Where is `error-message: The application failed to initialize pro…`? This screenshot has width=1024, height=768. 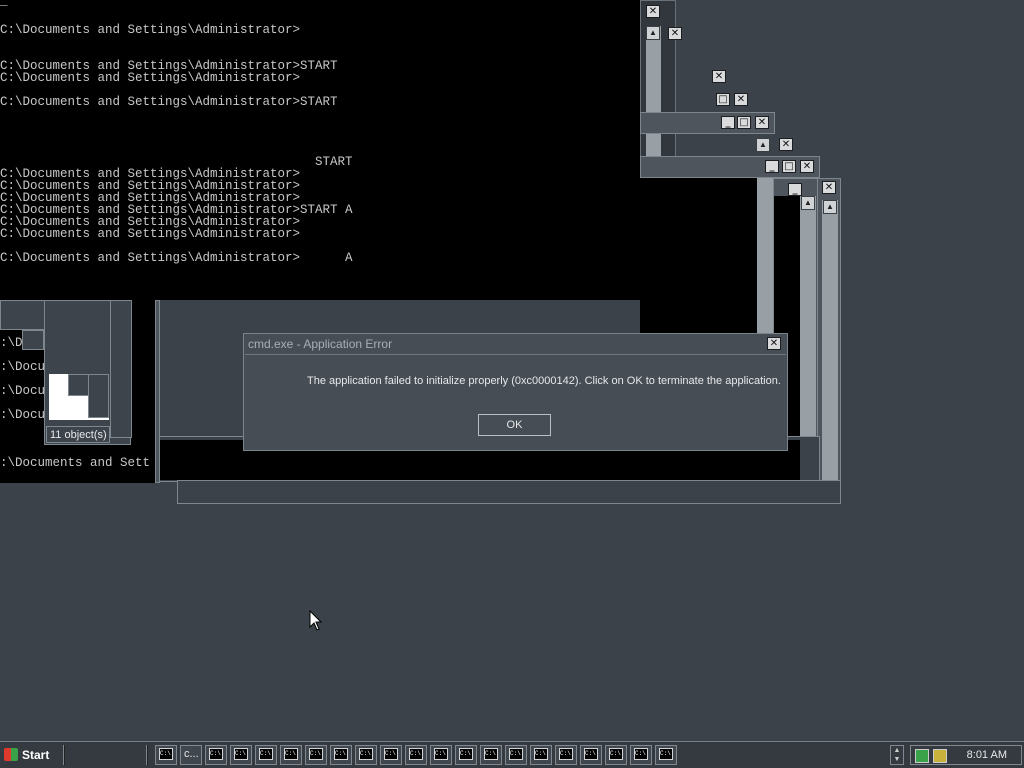
error-message: The application failed to initialize pro… is located at coordinates (544, 381).